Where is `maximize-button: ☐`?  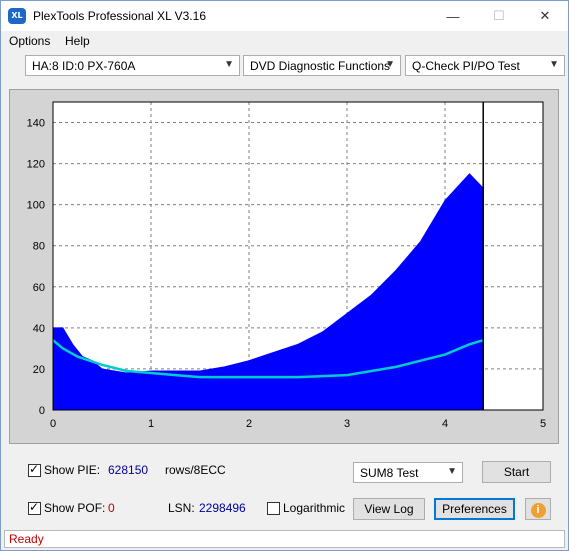
maximize-button: ☐ is located at coordinates (499, 16).